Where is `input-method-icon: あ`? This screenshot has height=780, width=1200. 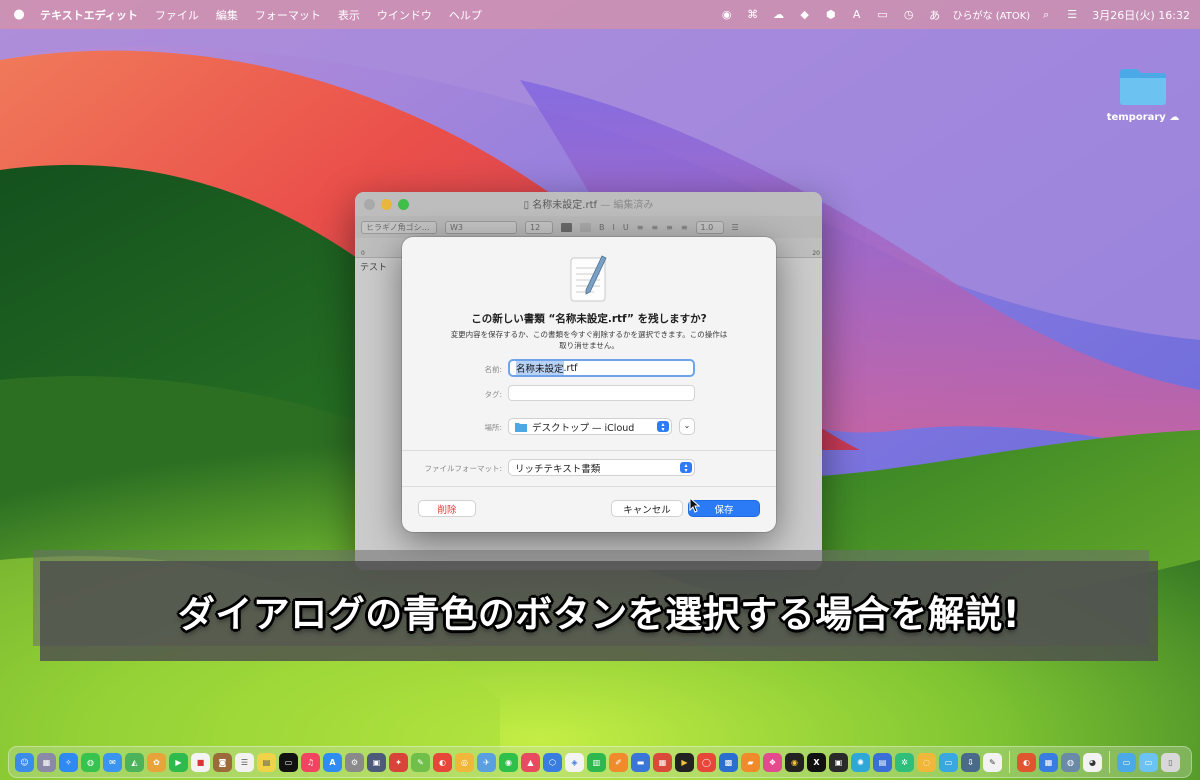 input-method-icon: あ is located at coordinates (935, 15).